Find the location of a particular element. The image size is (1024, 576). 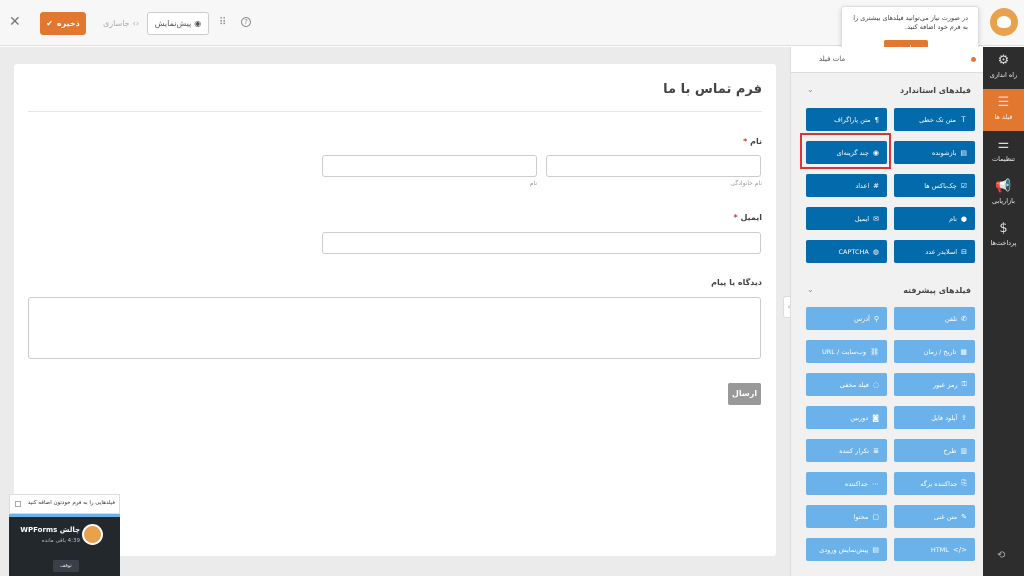

field-button-label: ایمیل is located at coordinates (862, 218).